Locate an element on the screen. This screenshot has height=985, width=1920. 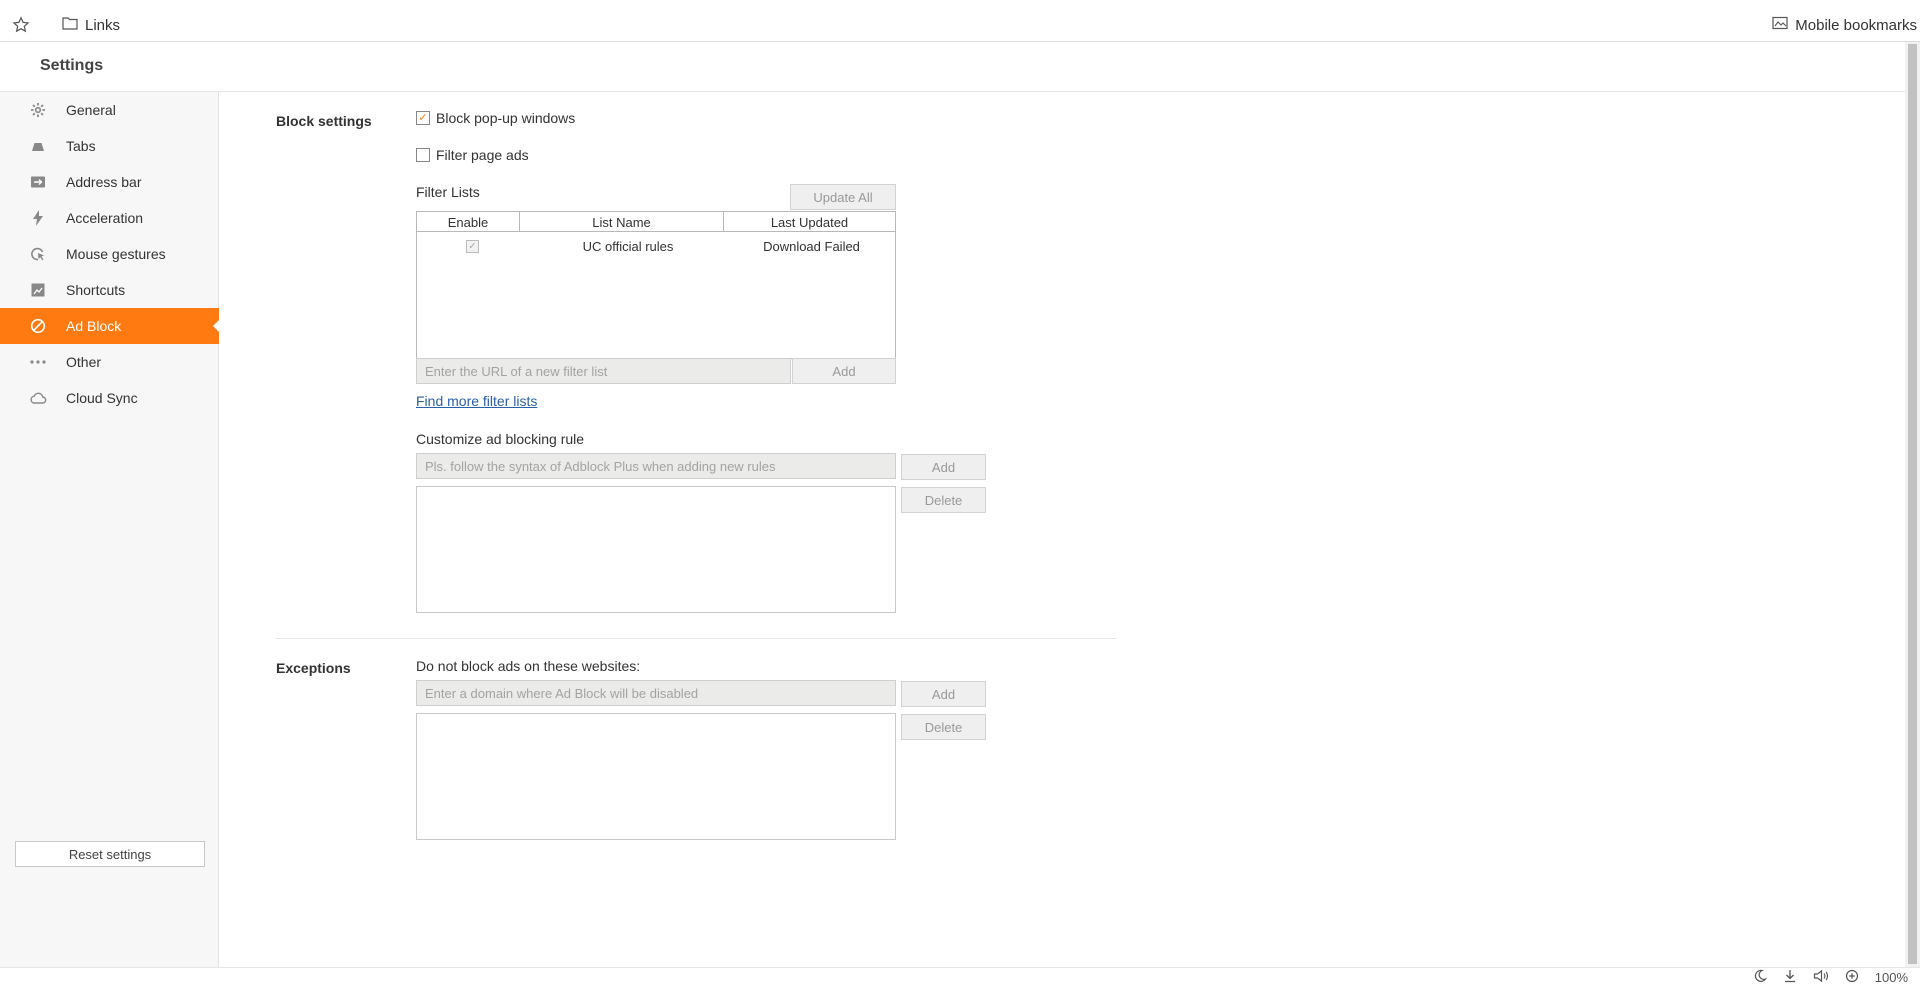
sidebar-item-address-bar: Address bar is located at coordinates (109, 182).